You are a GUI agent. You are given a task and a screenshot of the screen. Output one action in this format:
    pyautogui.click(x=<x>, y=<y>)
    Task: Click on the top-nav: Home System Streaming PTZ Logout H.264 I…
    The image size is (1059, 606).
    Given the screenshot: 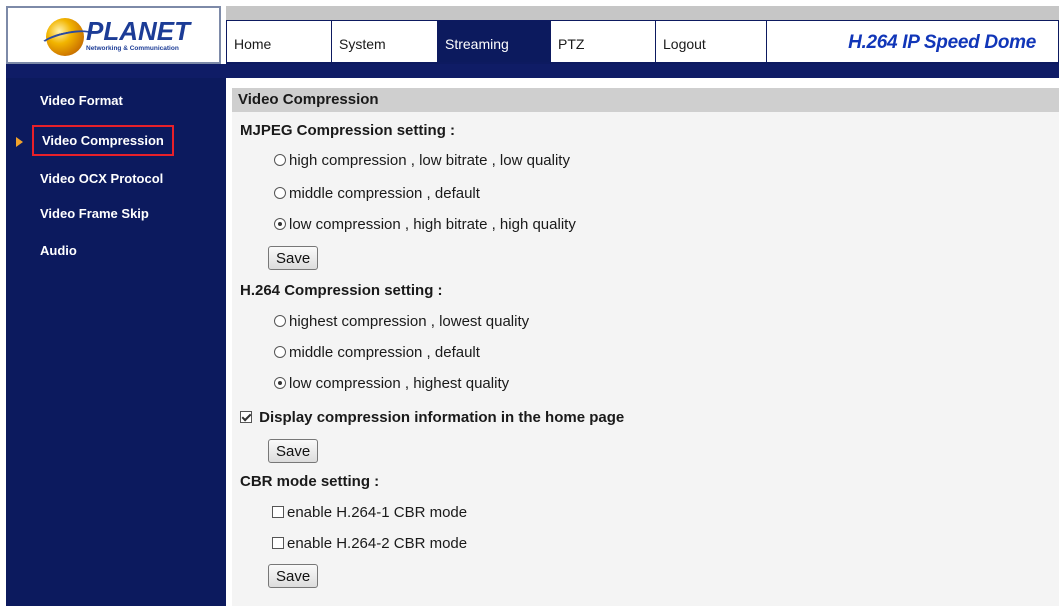 What is the action you would take?
    pyautogui.click(x=642, y=42)
    